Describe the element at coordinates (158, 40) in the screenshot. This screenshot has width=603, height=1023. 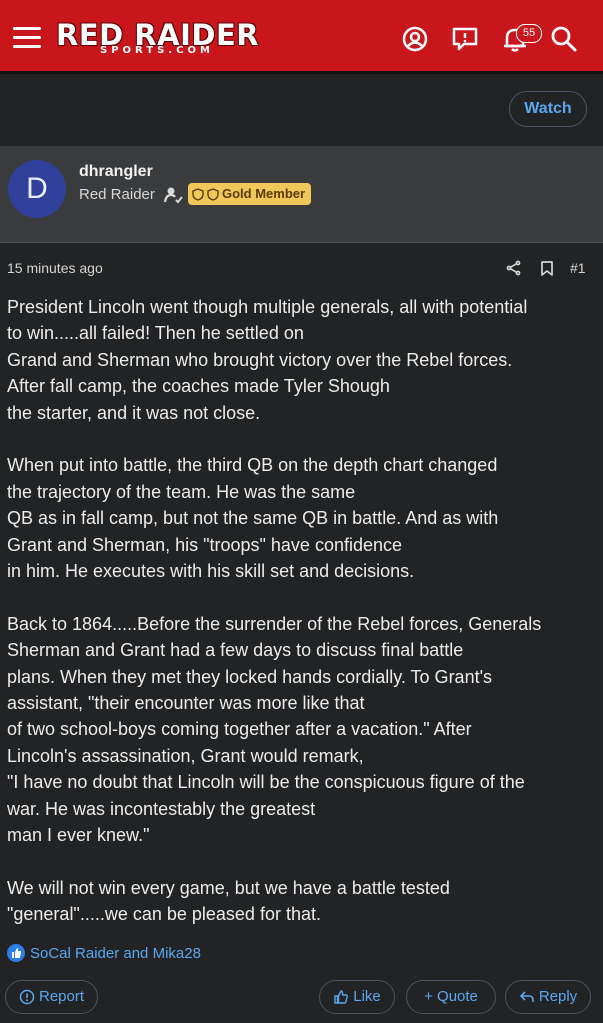
I see `site-logo: RED RAIDER SPORTS.COM` at that location.